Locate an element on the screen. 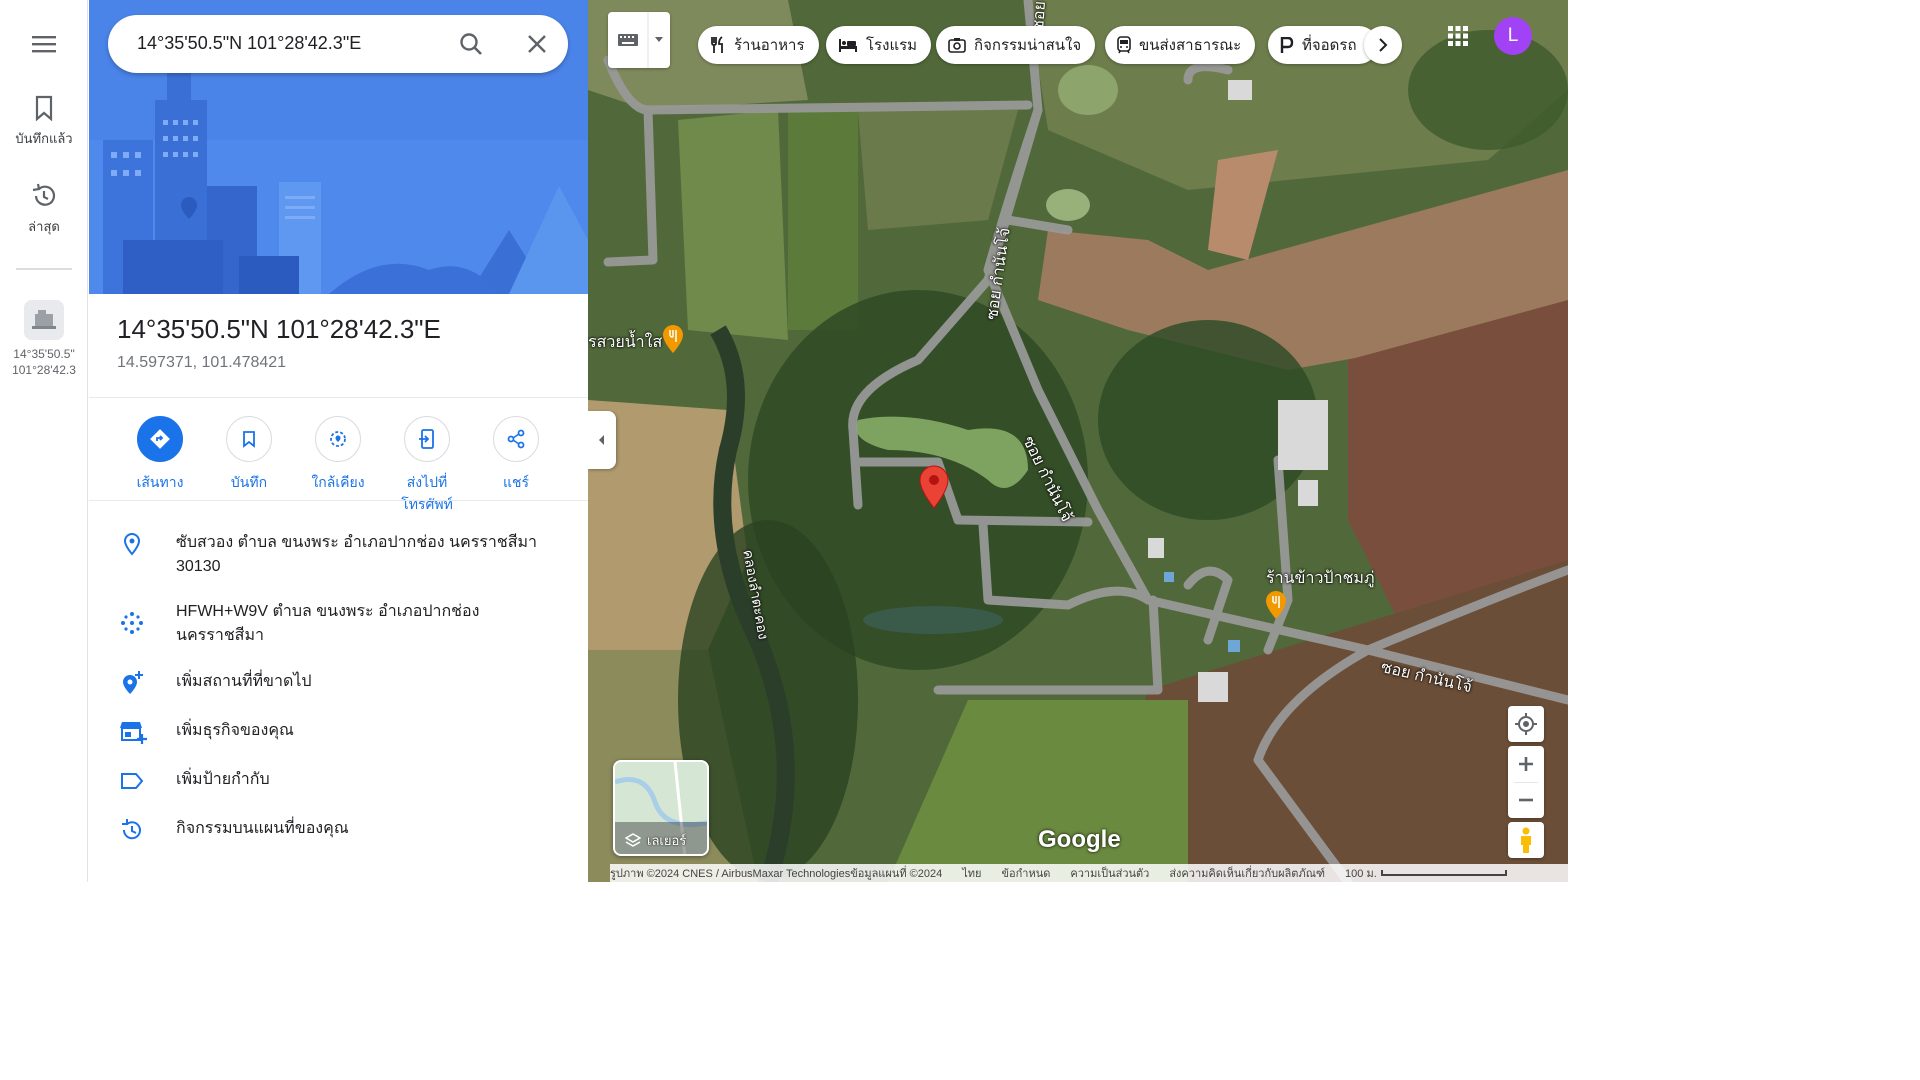 This screenshot has width=1920, height=1080. add-label-text: เพิ่มป้ายกำกับ is located at coordinates (223, 779).